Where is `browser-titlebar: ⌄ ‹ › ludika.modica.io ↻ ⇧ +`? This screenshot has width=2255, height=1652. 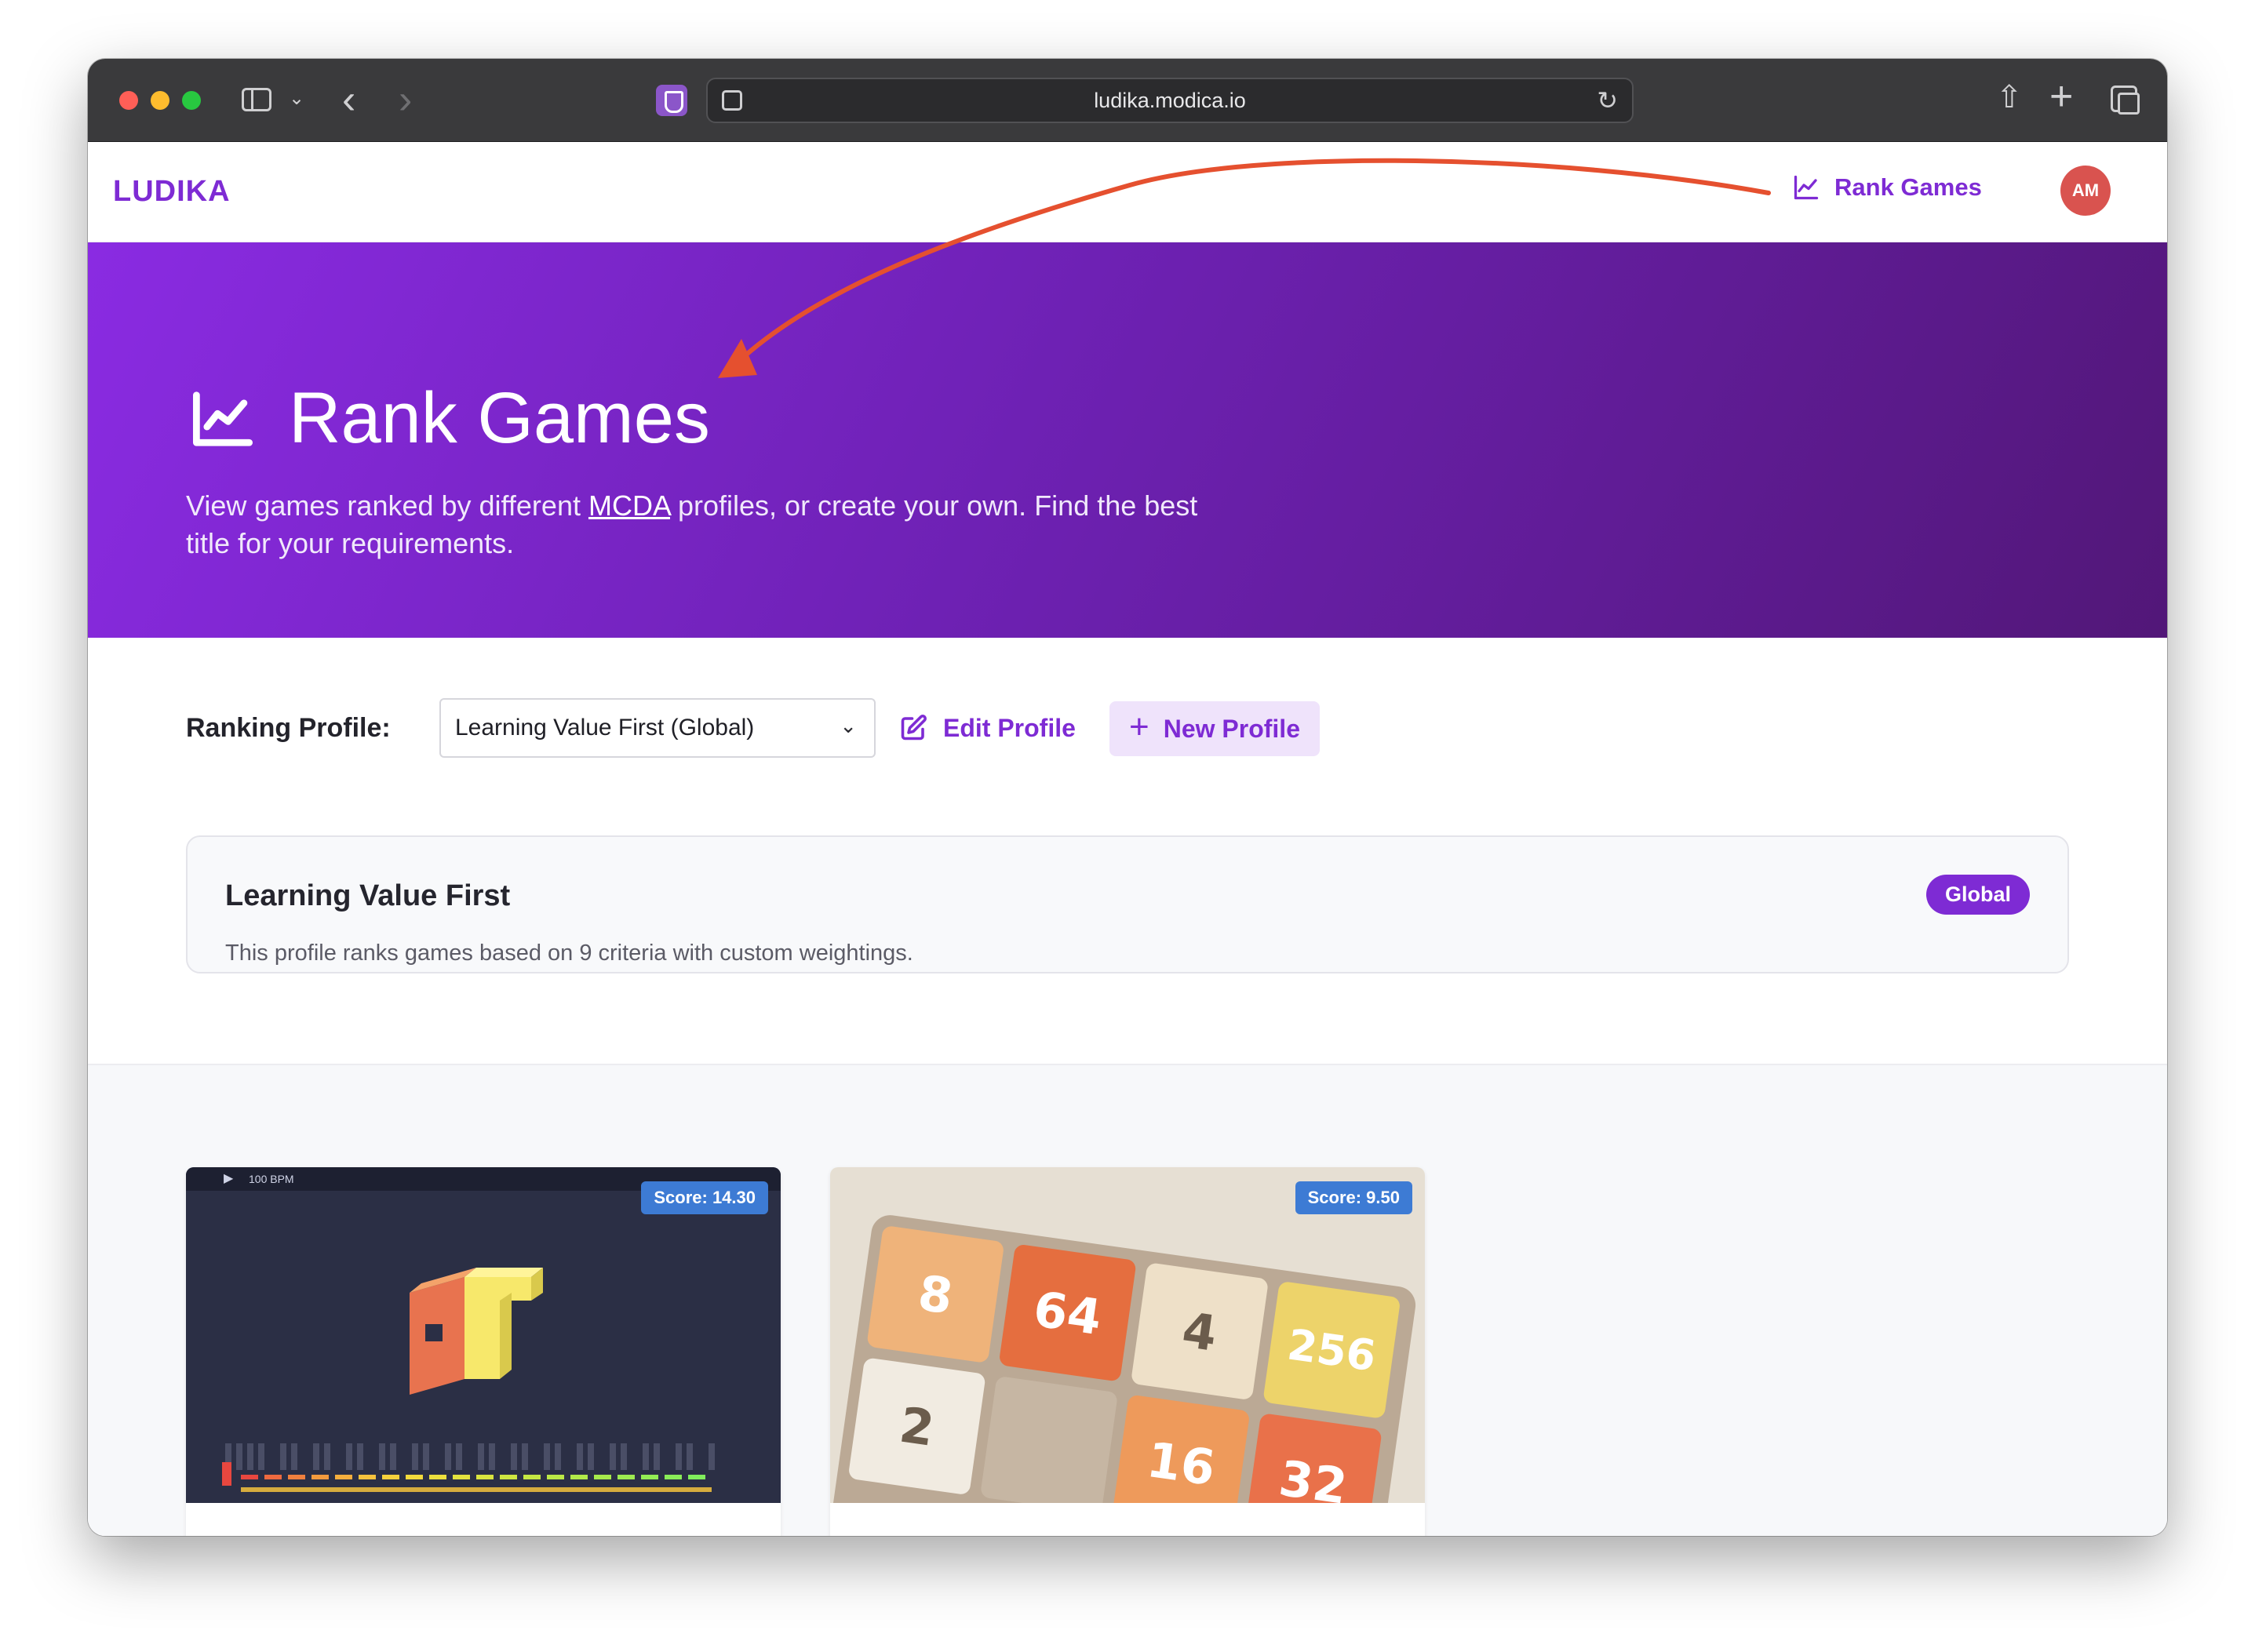
browser-titlebar: ⌄ ‹ › ludika.modica.io ↻ ⇧ + is located at coordinates (1127, 100).